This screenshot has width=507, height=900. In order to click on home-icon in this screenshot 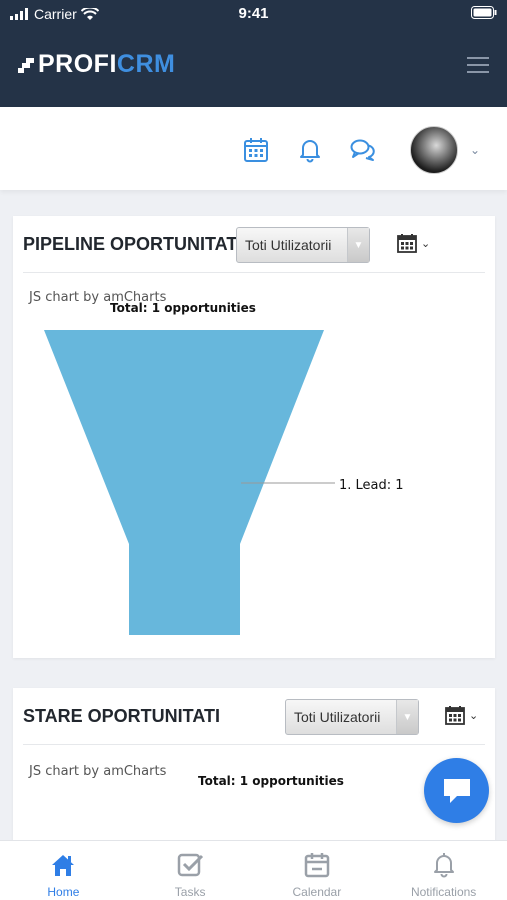, I will do `click(63, 865)`.